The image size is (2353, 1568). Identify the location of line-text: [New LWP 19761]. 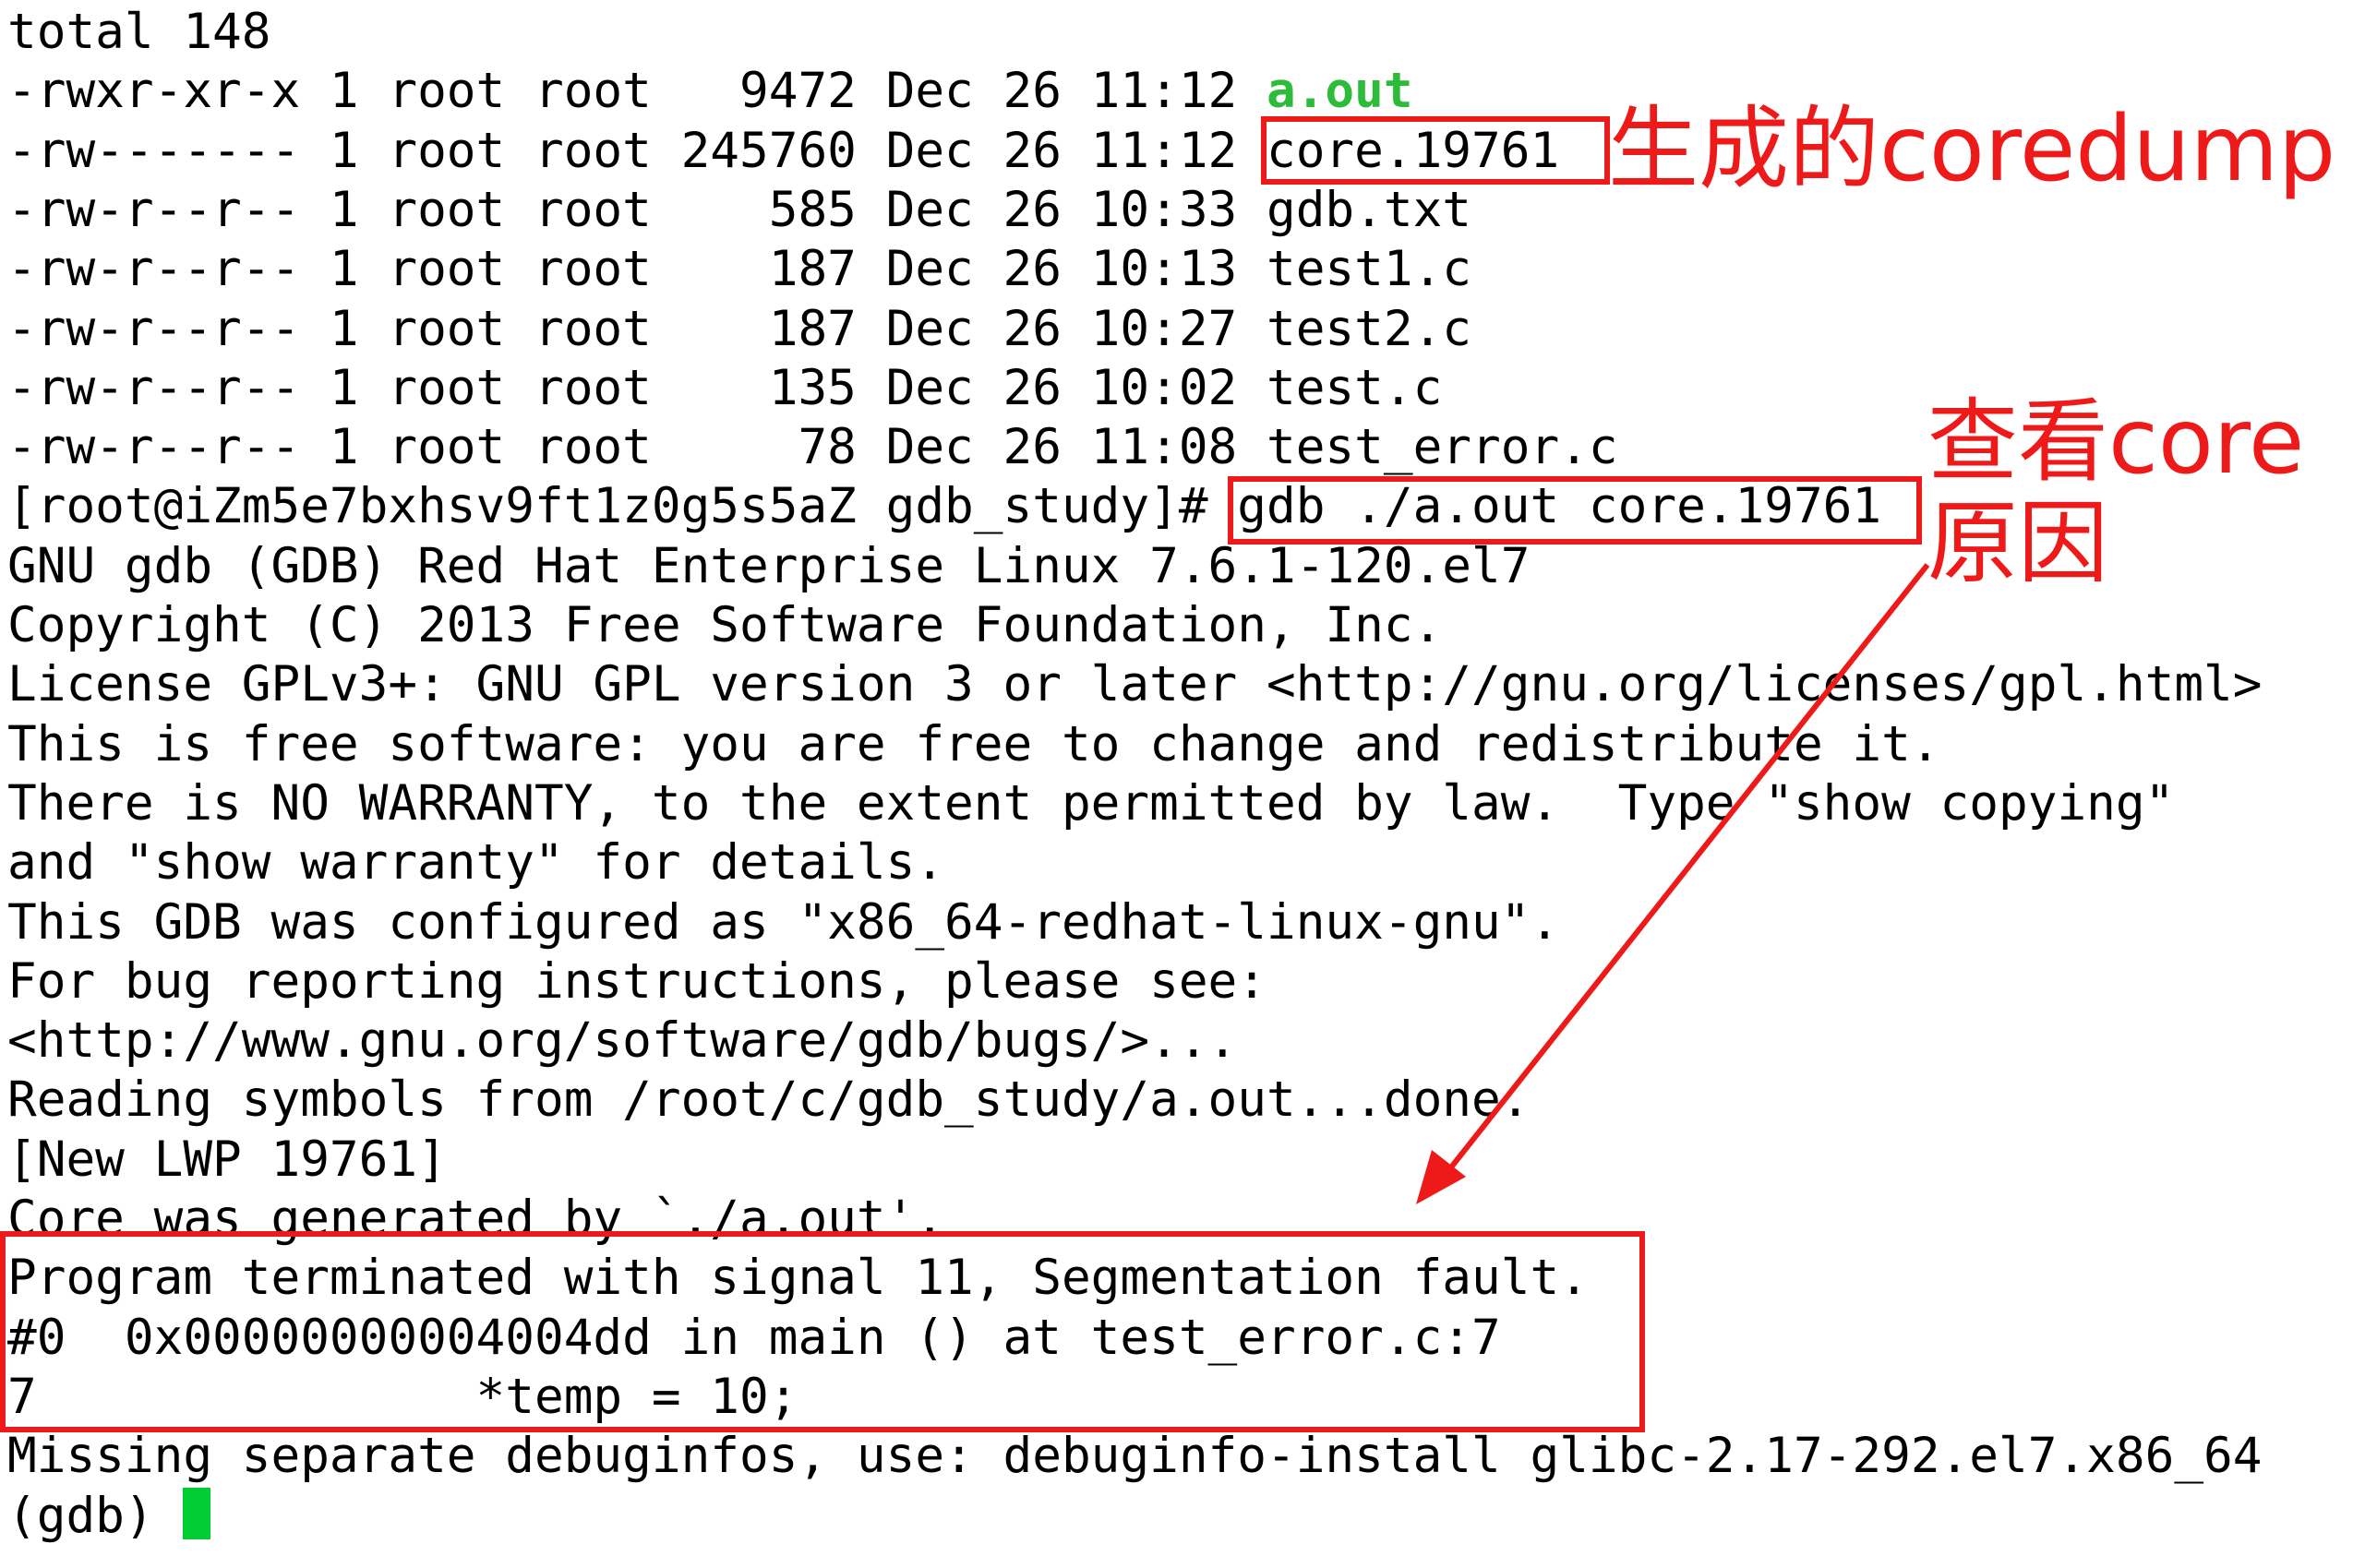
(227, 1159).